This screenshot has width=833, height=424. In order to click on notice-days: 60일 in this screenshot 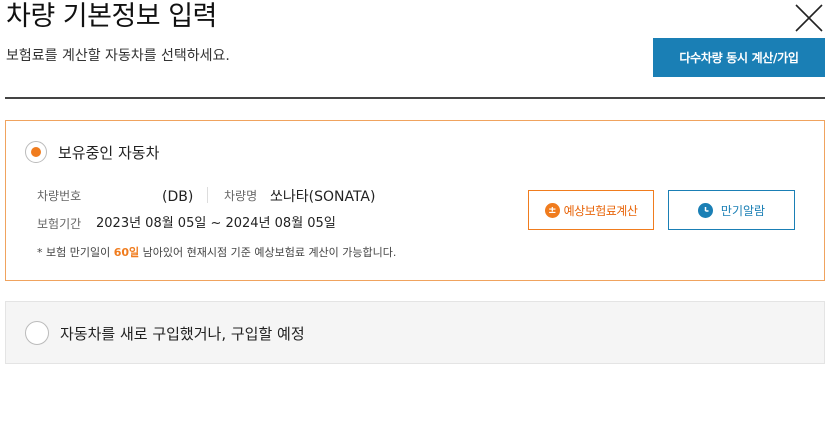, I will do `click(126, 252)`.